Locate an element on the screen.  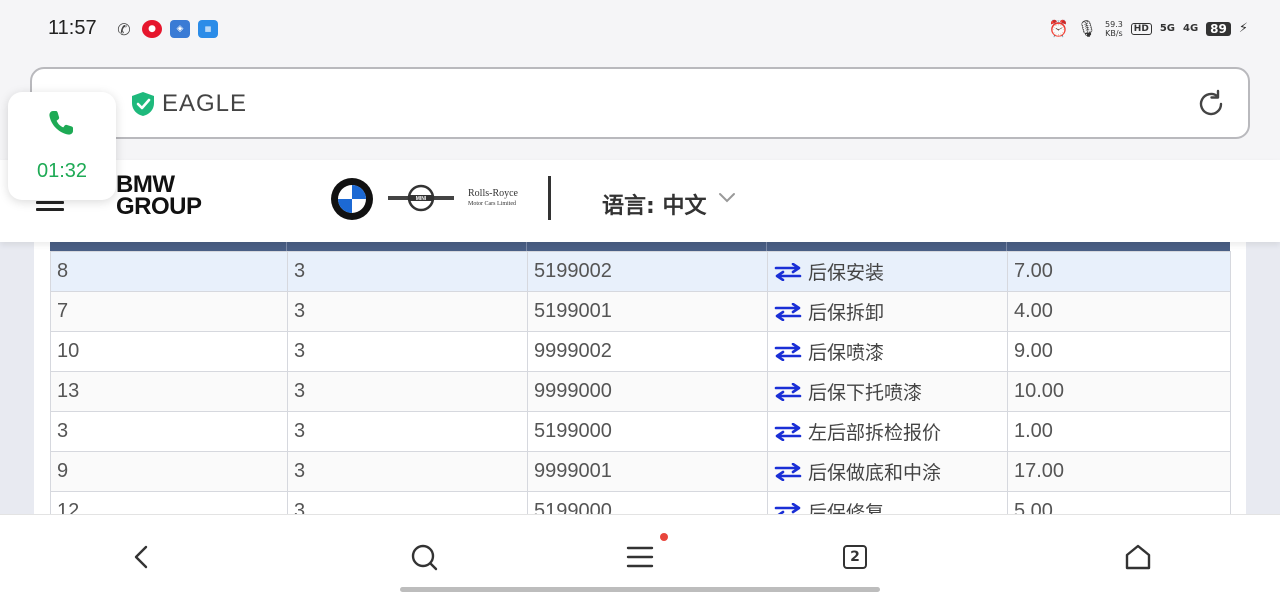
header-divider is located at coordinates (549, 198).